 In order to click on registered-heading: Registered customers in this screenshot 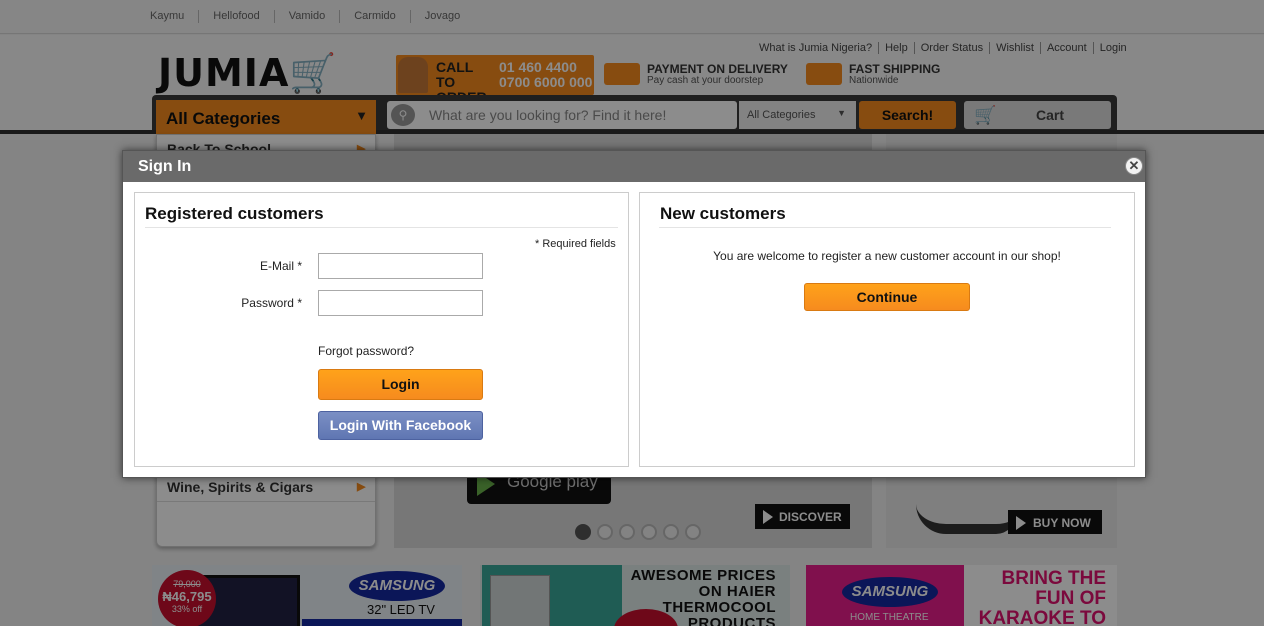, I will do `click(234, 213)`.